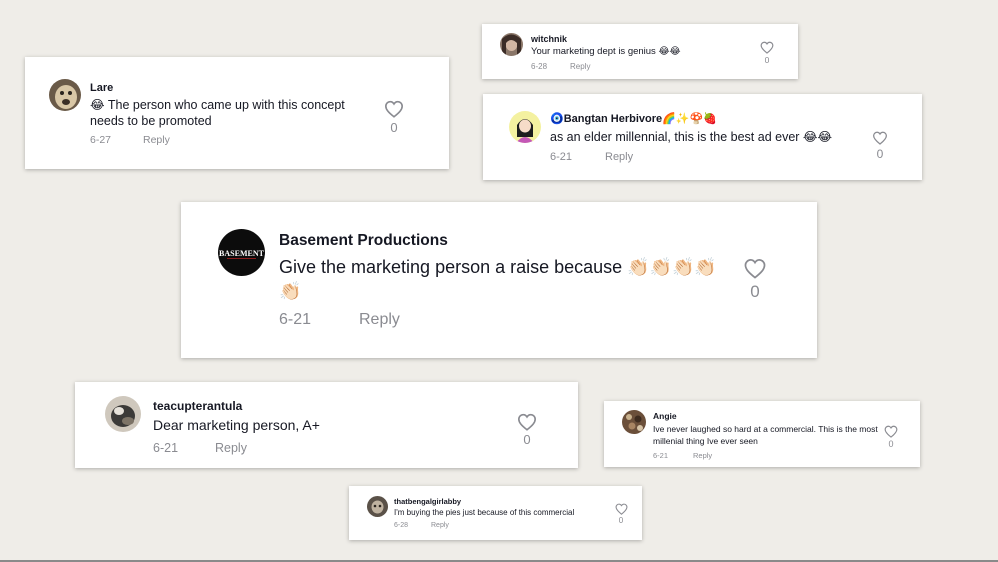 This screenshot has height=562, width=998. I want to click on avatar-logo-text: BASEMENT, so click(242, 253).